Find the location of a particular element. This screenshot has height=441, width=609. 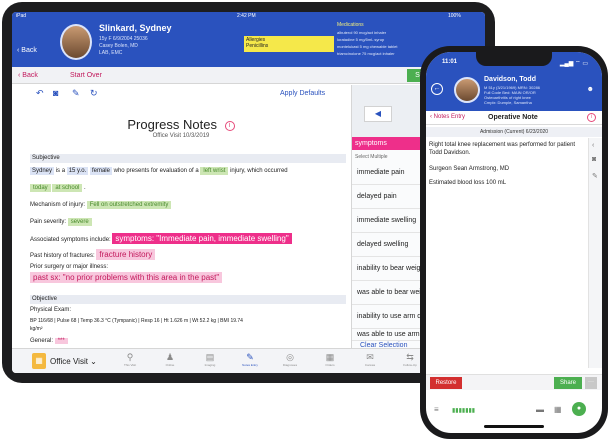

physical-exam-label: Physical Exam: is located at coordinates (51, 310).